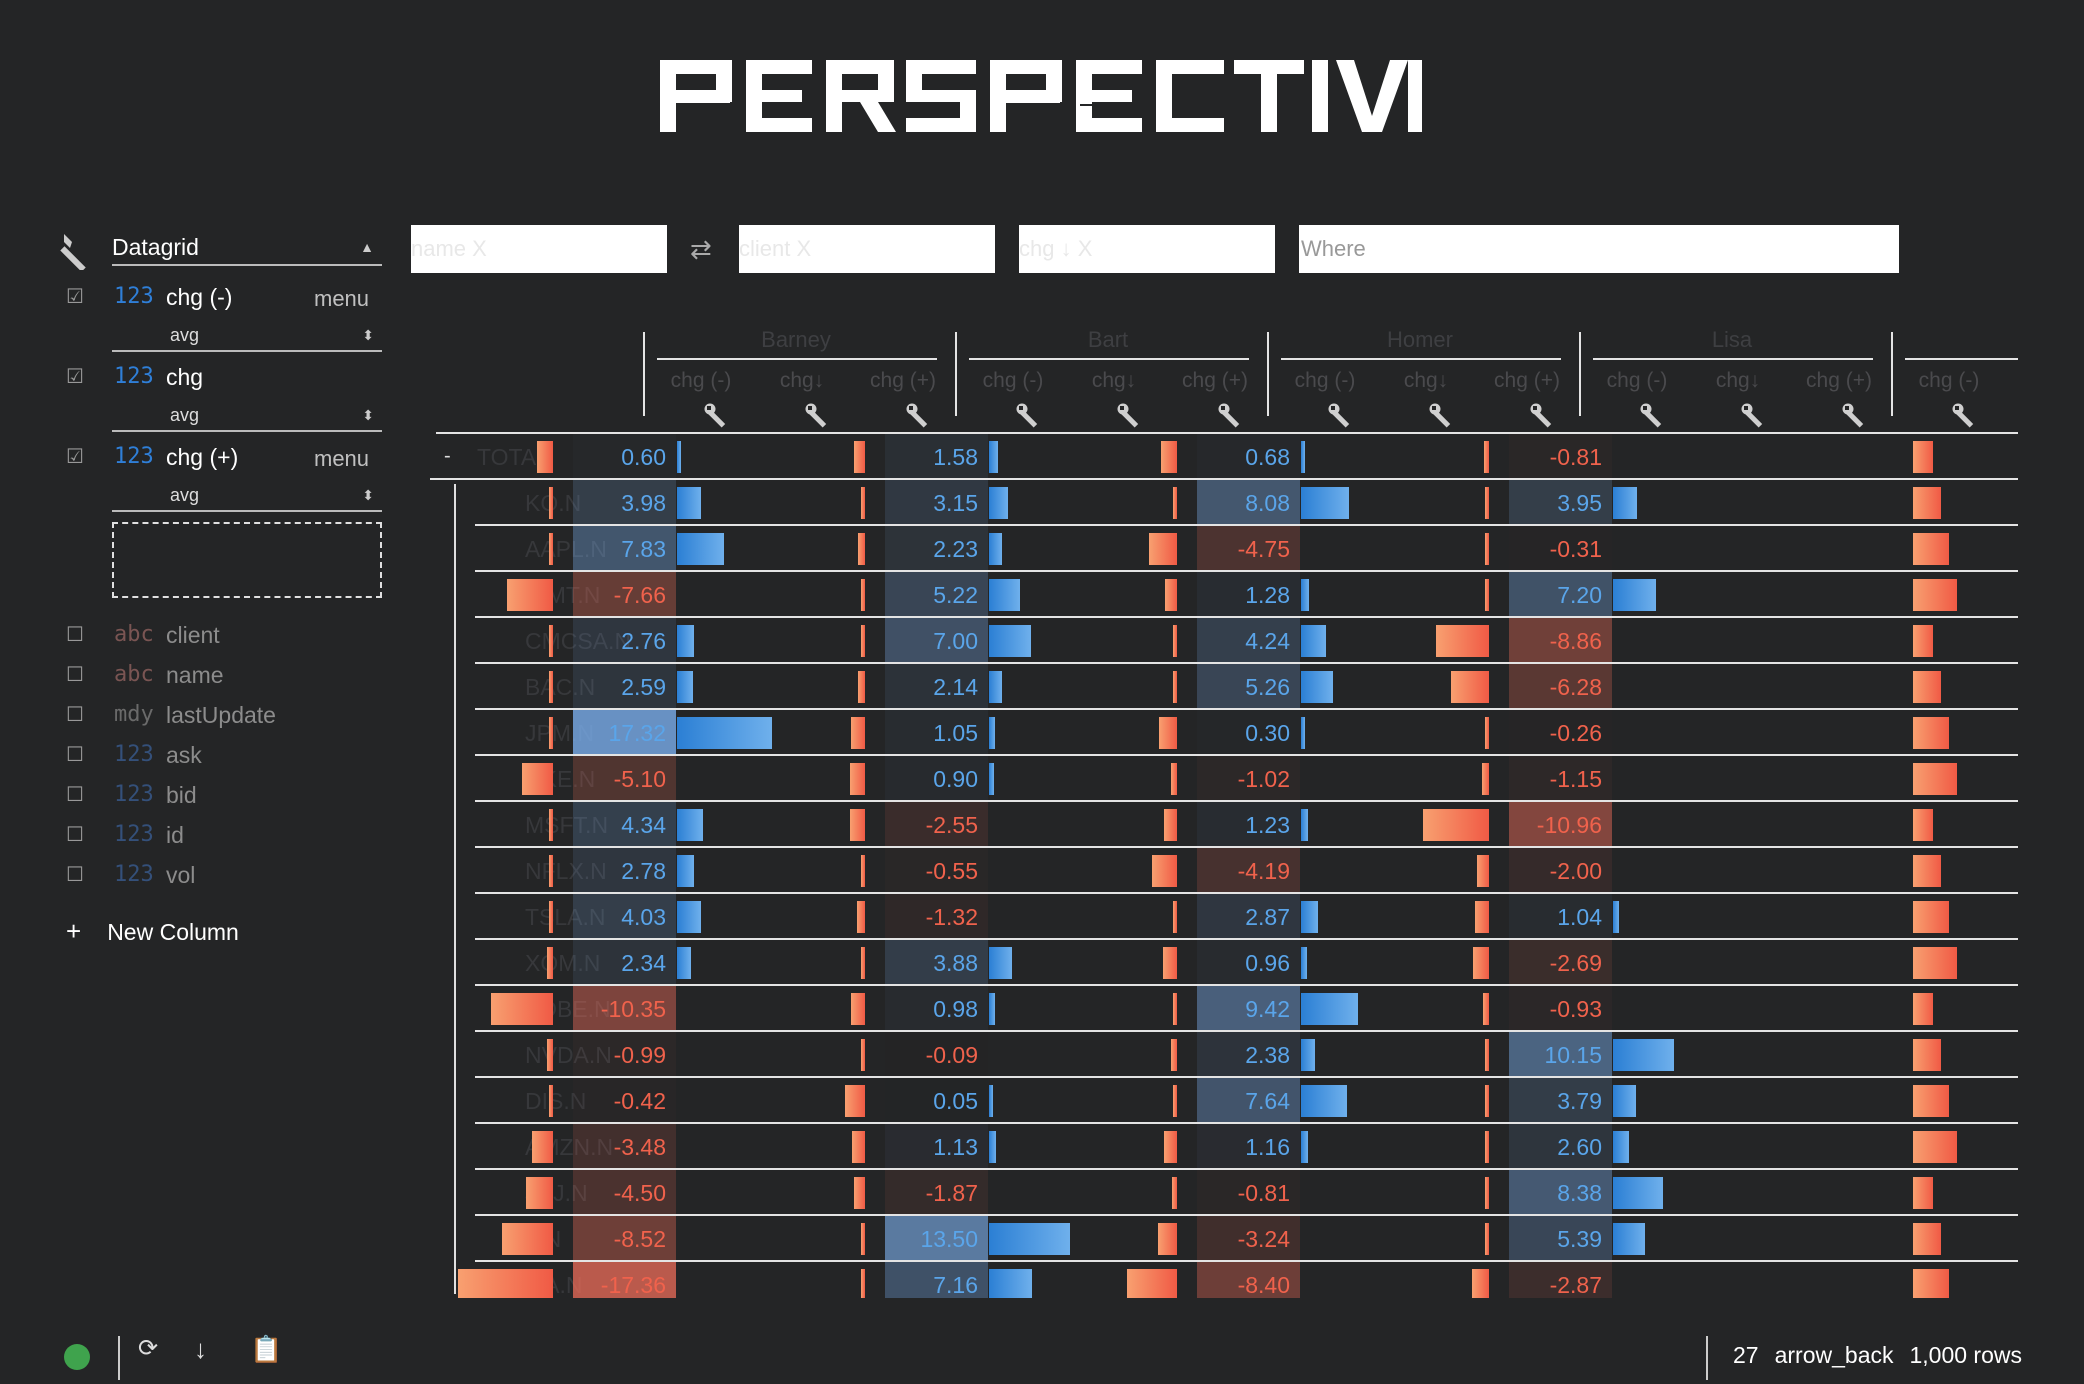 The width and height of the screenshot is (2084, 1384). Describe the element at coordinates (1560, 962) in the screenshot. I see `chg-cell: -2.69` at that location.